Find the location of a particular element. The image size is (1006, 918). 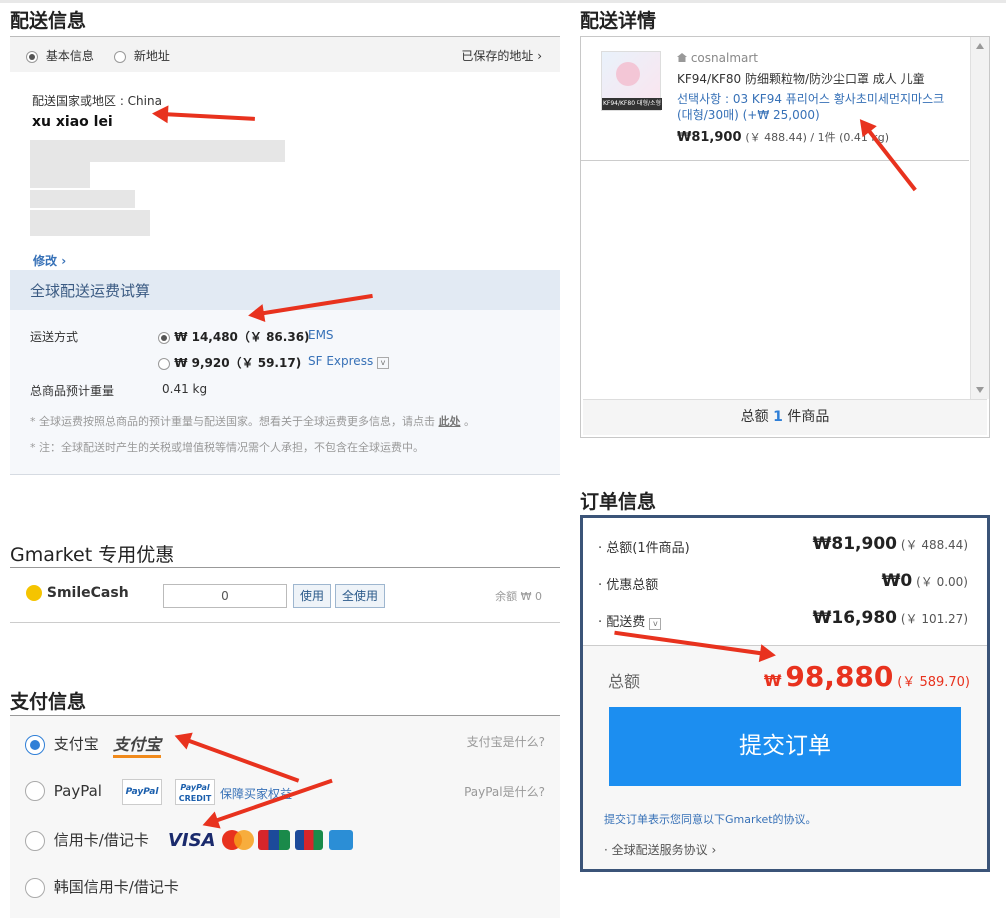

carrier-ems: EMS is located at coordinates (321, 335).